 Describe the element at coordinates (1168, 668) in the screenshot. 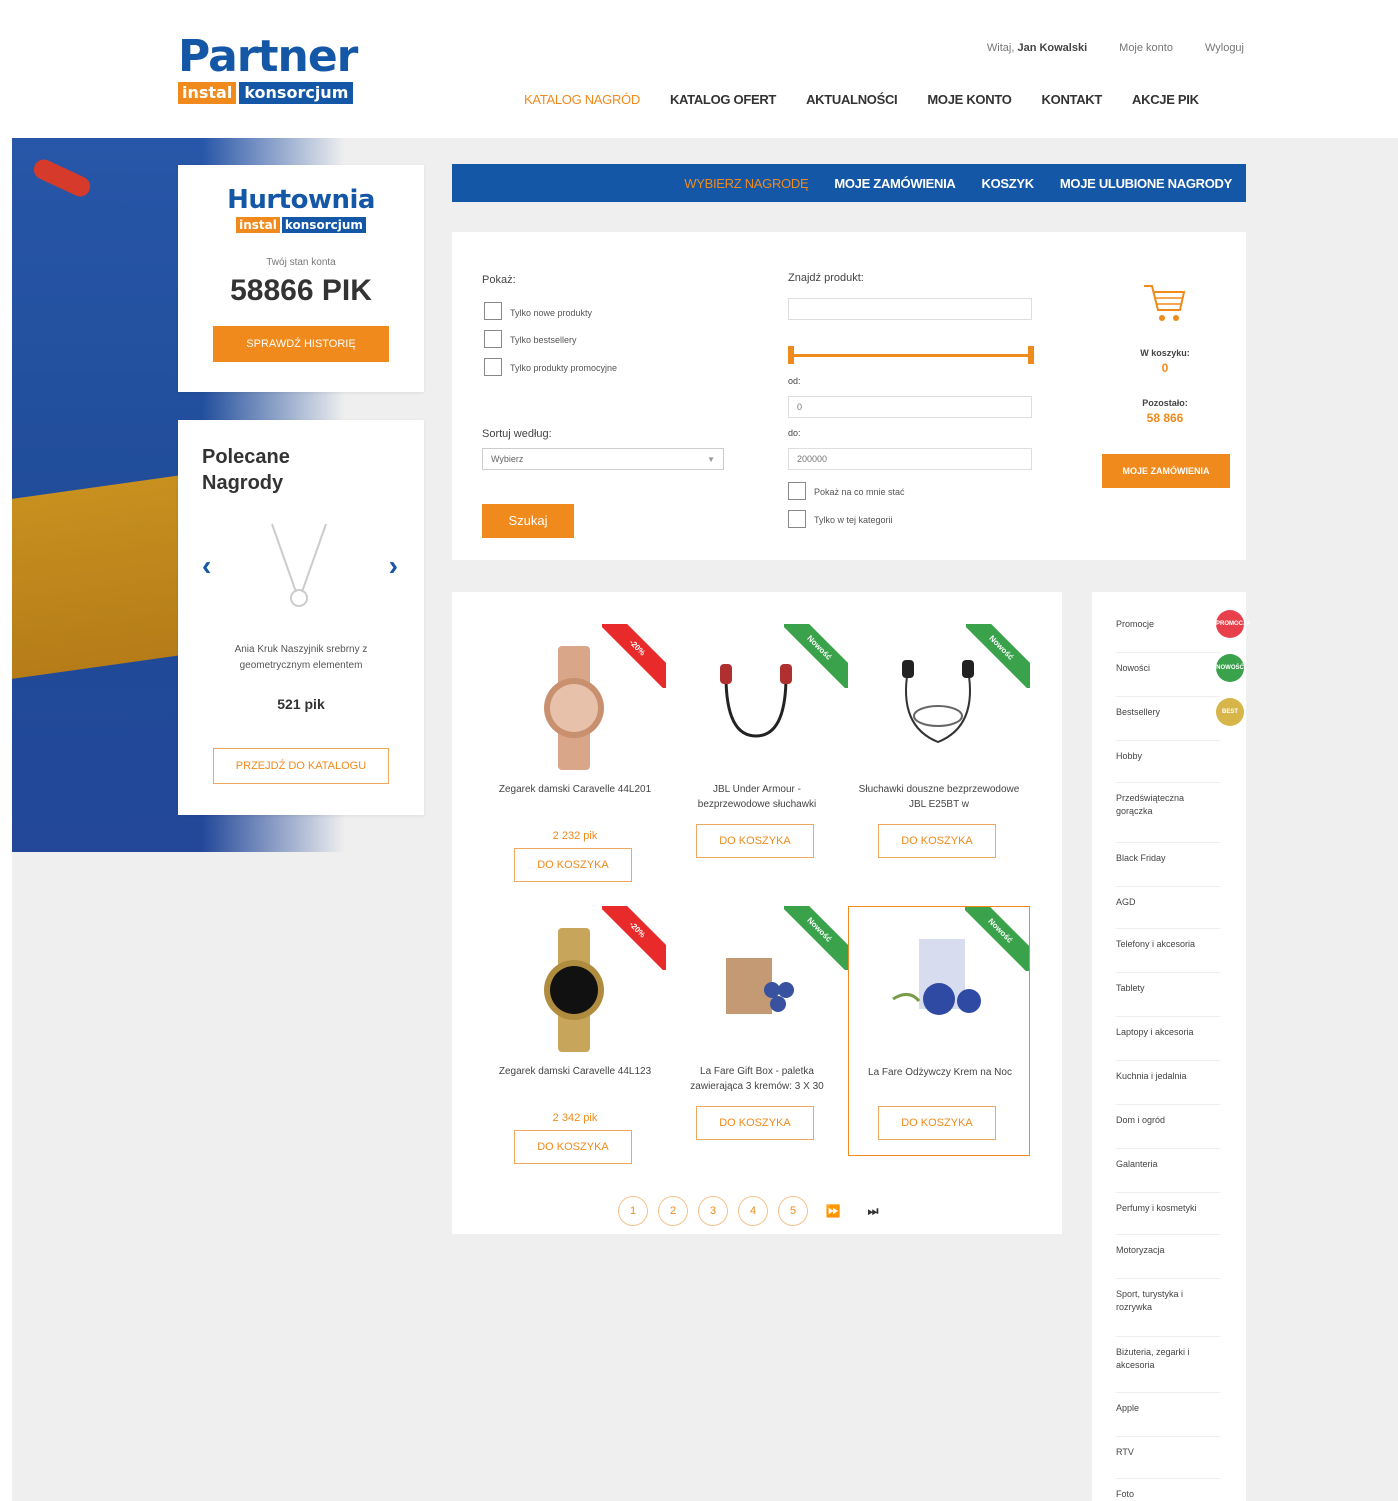

I see `category-item: Nowości` at that location.